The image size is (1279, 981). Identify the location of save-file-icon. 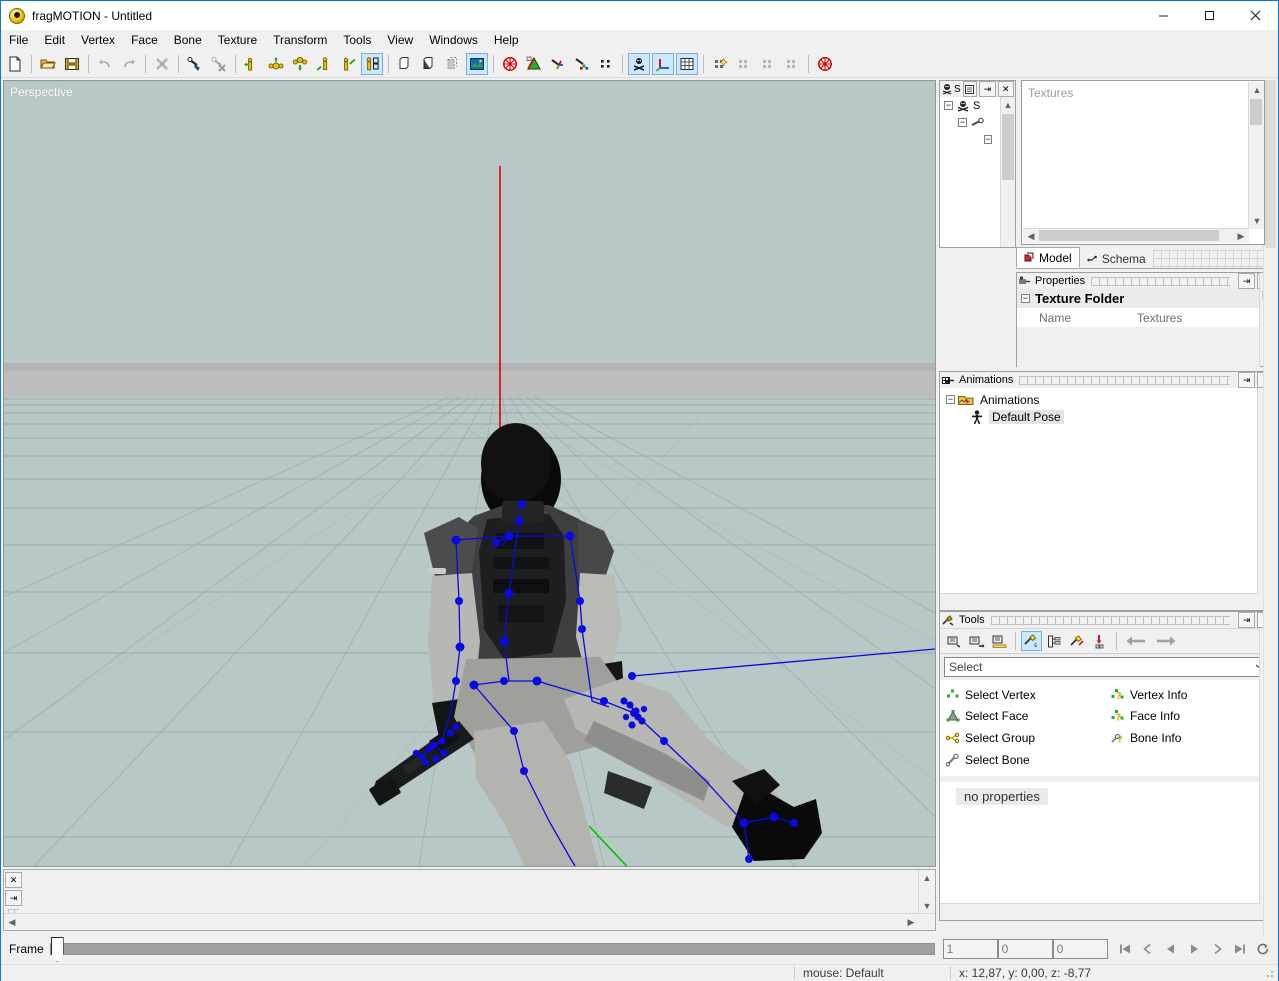
(72, 64).